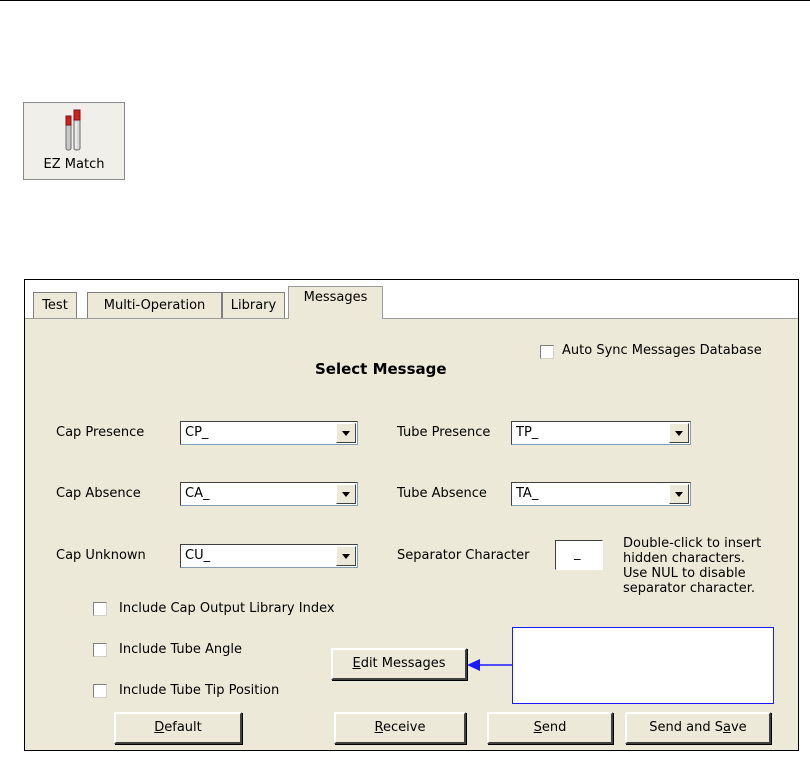  Describe the element at coordinates (335, 302) in the screenshot. I see `tab-messages: Messages` at that location.